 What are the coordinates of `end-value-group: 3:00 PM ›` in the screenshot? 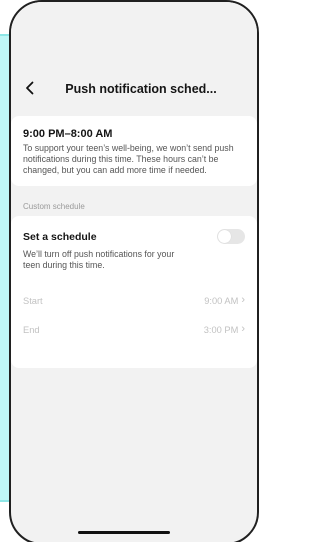 It's located at (224, 329).